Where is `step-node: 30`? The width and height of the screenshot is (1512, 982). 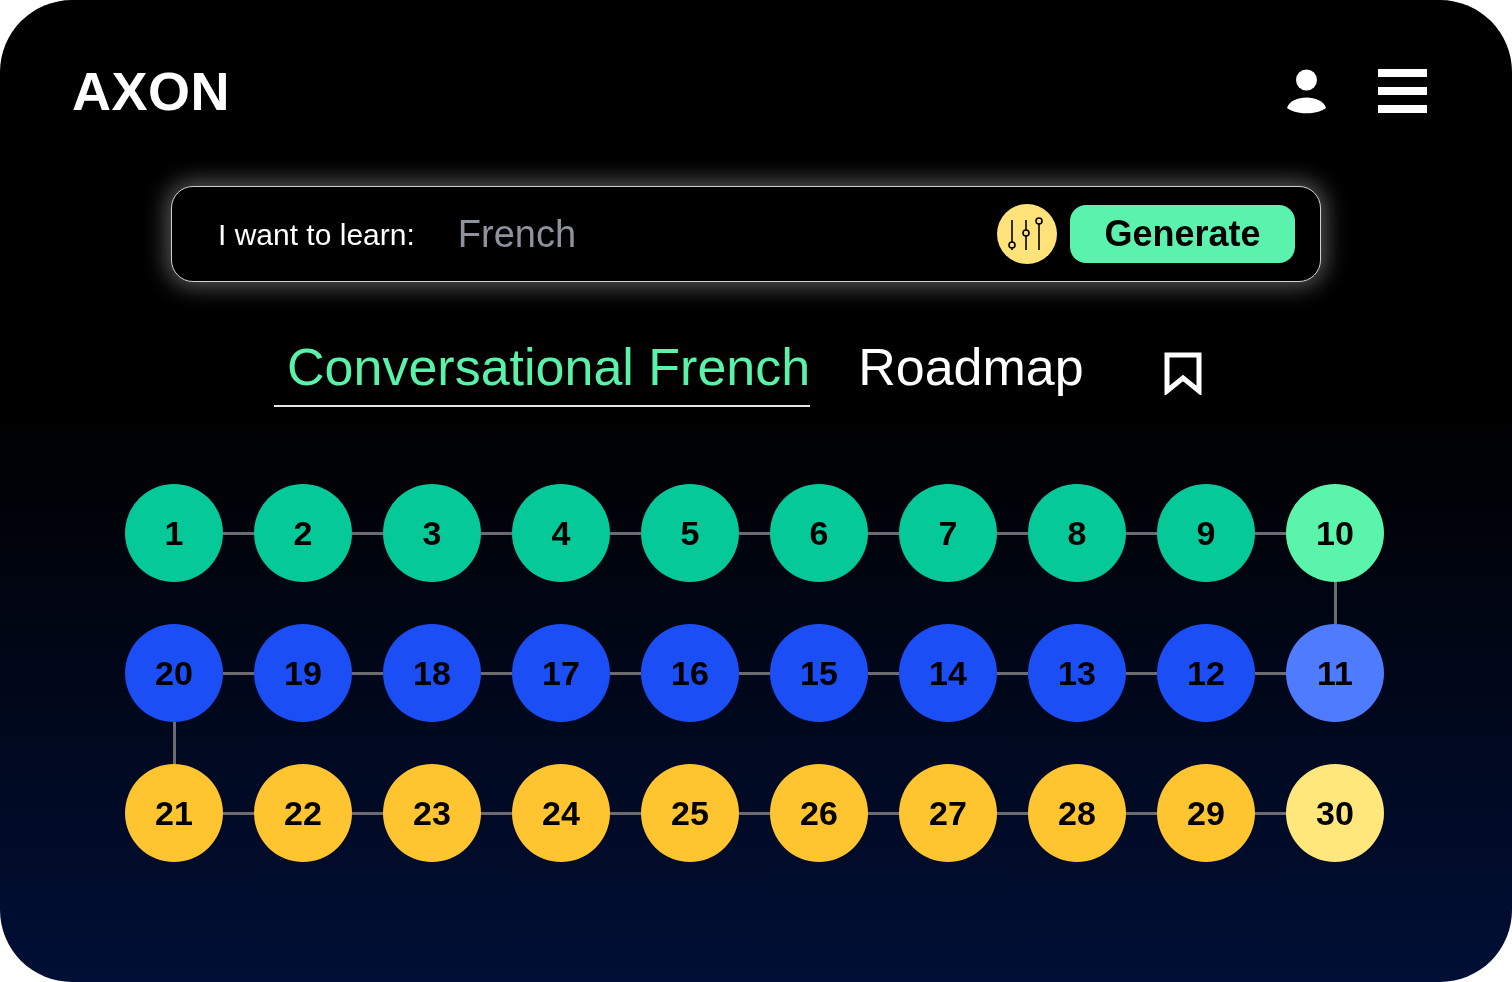
step-node: 30 is located at coordinates (1335, 813).